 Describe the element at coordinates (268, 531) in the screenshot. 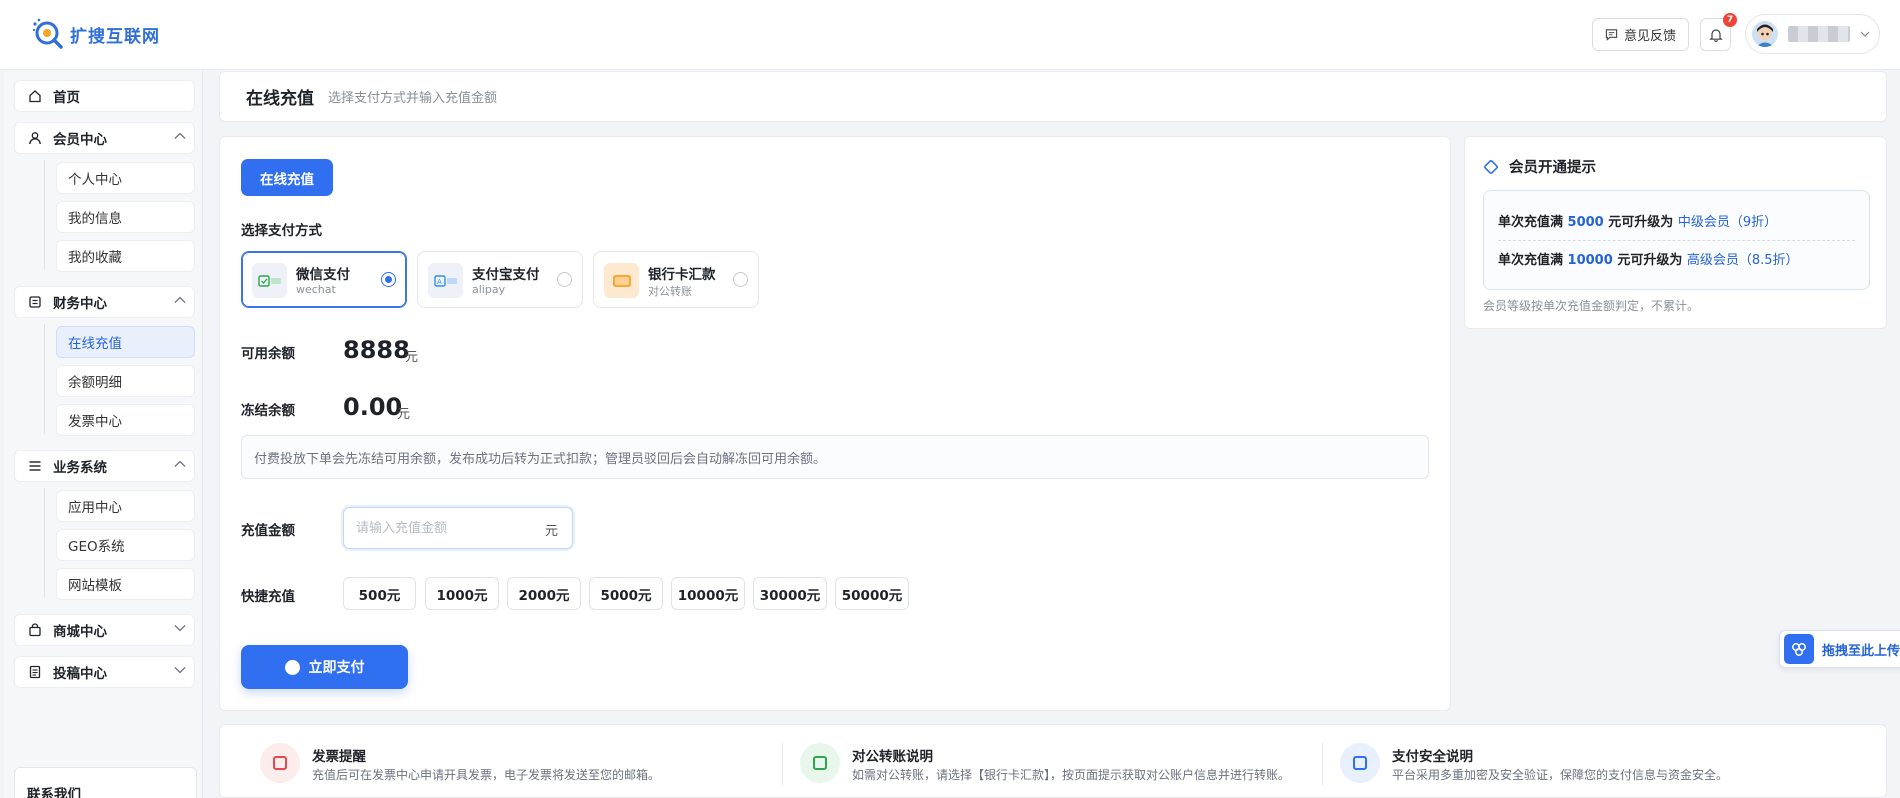

I see `amount-label: 充值金额` at that location.